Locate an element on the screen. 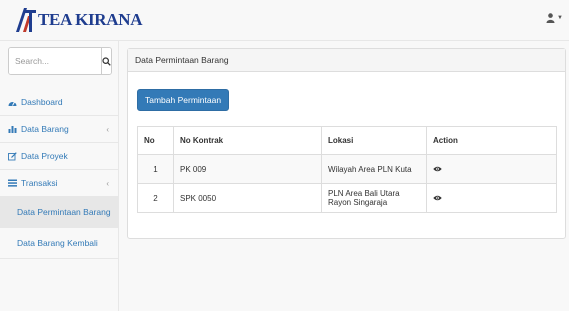  sidebar-subitem-label: Data Permintaan Barang is located at coordinates (64, 212).